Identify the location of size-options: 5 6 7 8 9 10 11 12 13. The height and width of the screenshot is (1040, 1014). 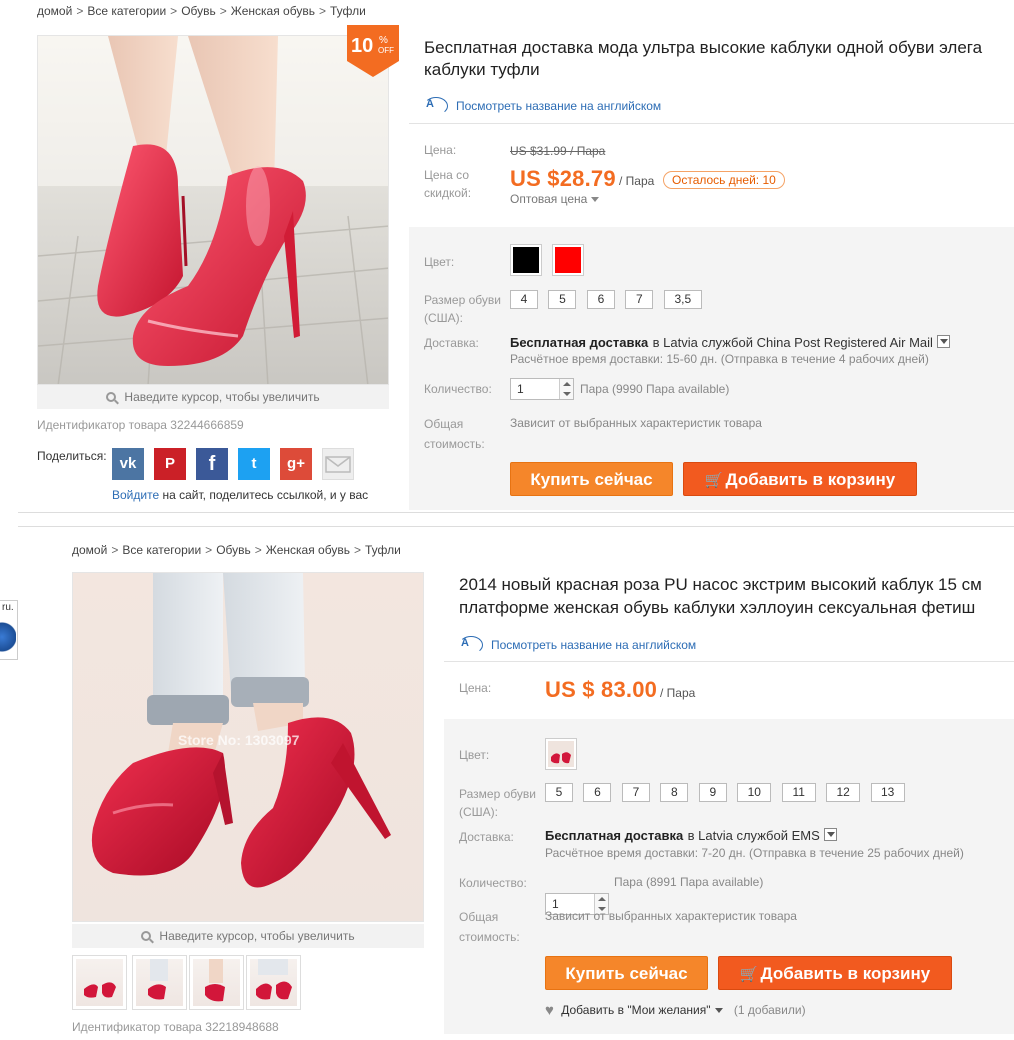
(725, 792).